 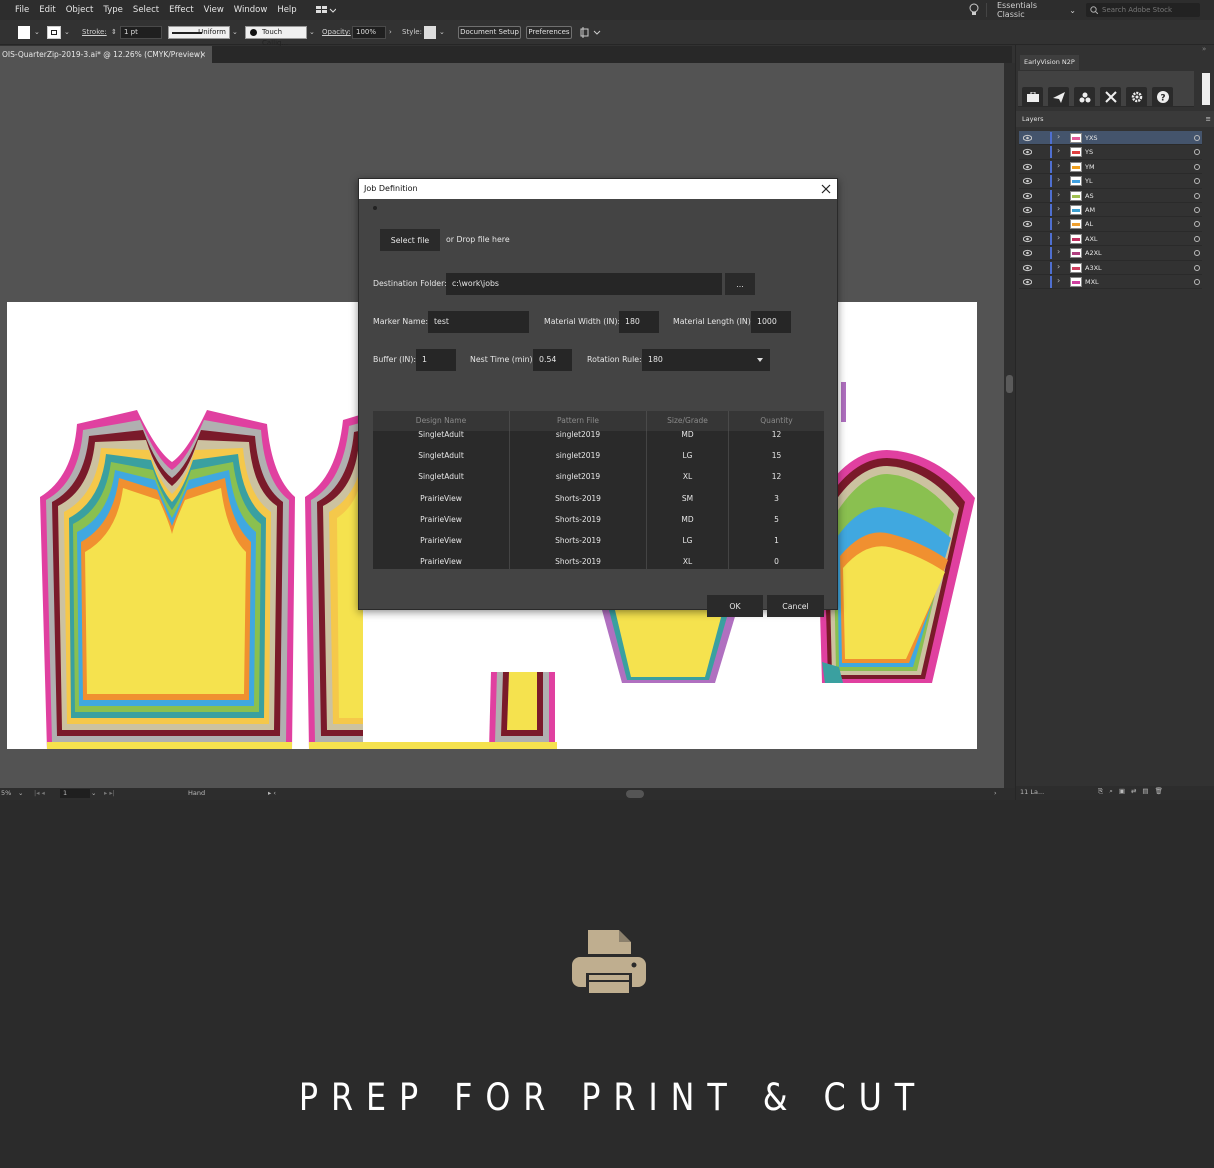 What do you see at coordinates (584, 284) in the screenshot?
I see `destination-folder-input: c:\work\jobs` at bounding box center [584, 284].